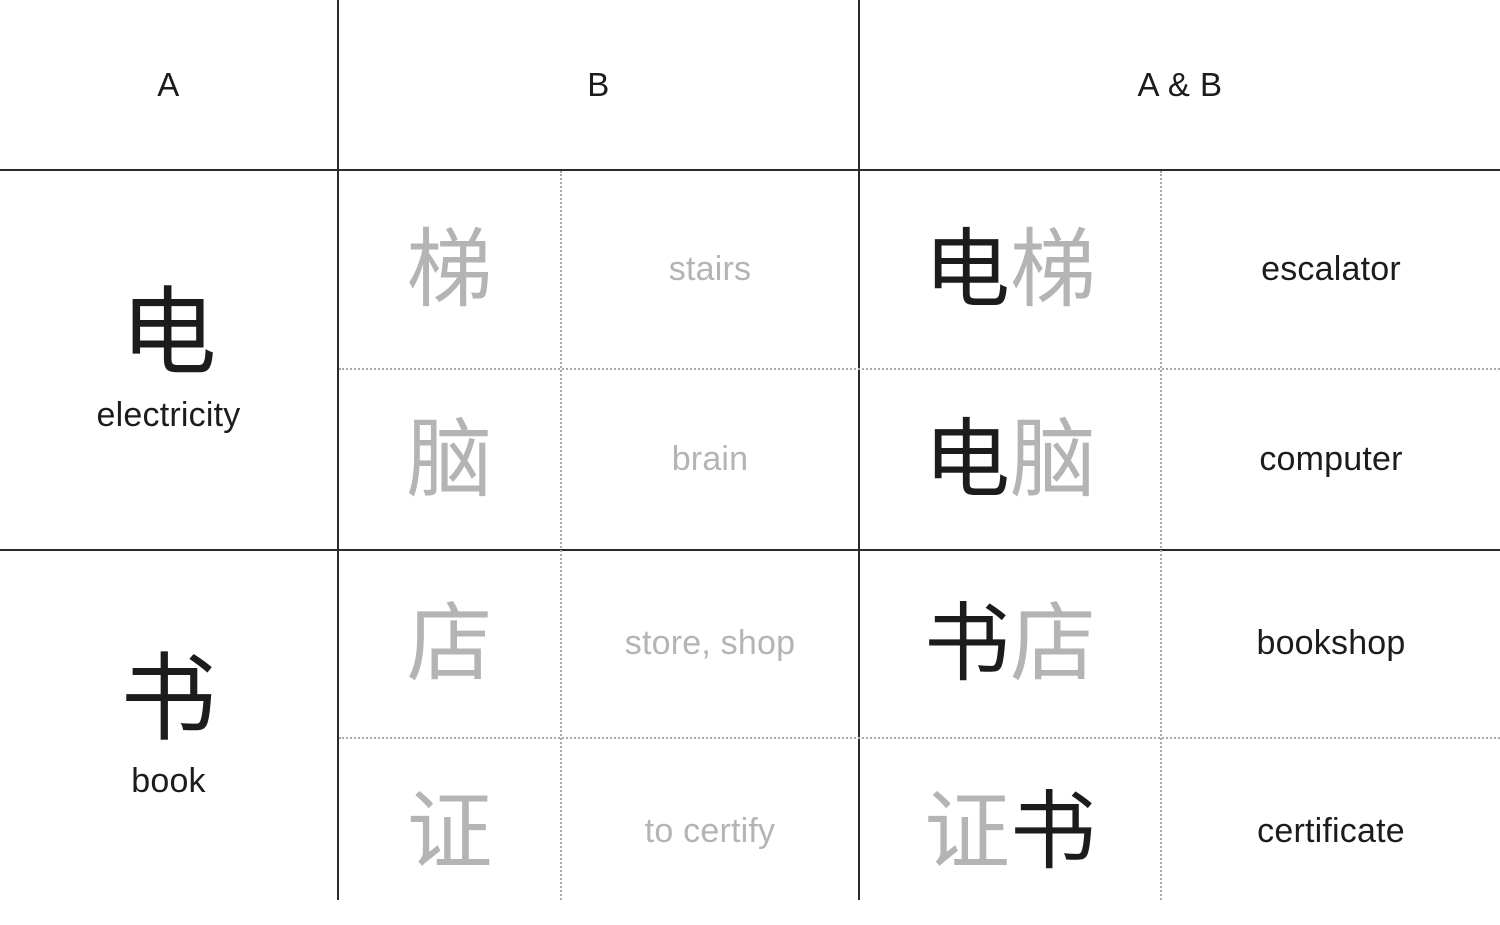  I want to click on compound-meaning: computer, so click(1331, 458).